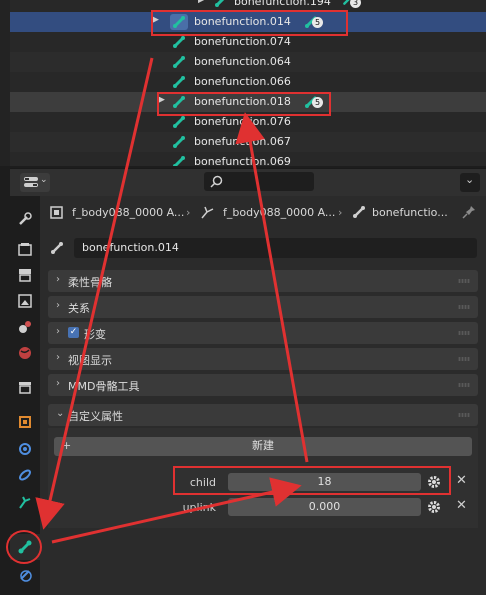  What do you see at coordinates (263, 281) in the screenshot?
I see `panel-bendy-bones: › 柔性骨骼` at bounding box center [263, 281].